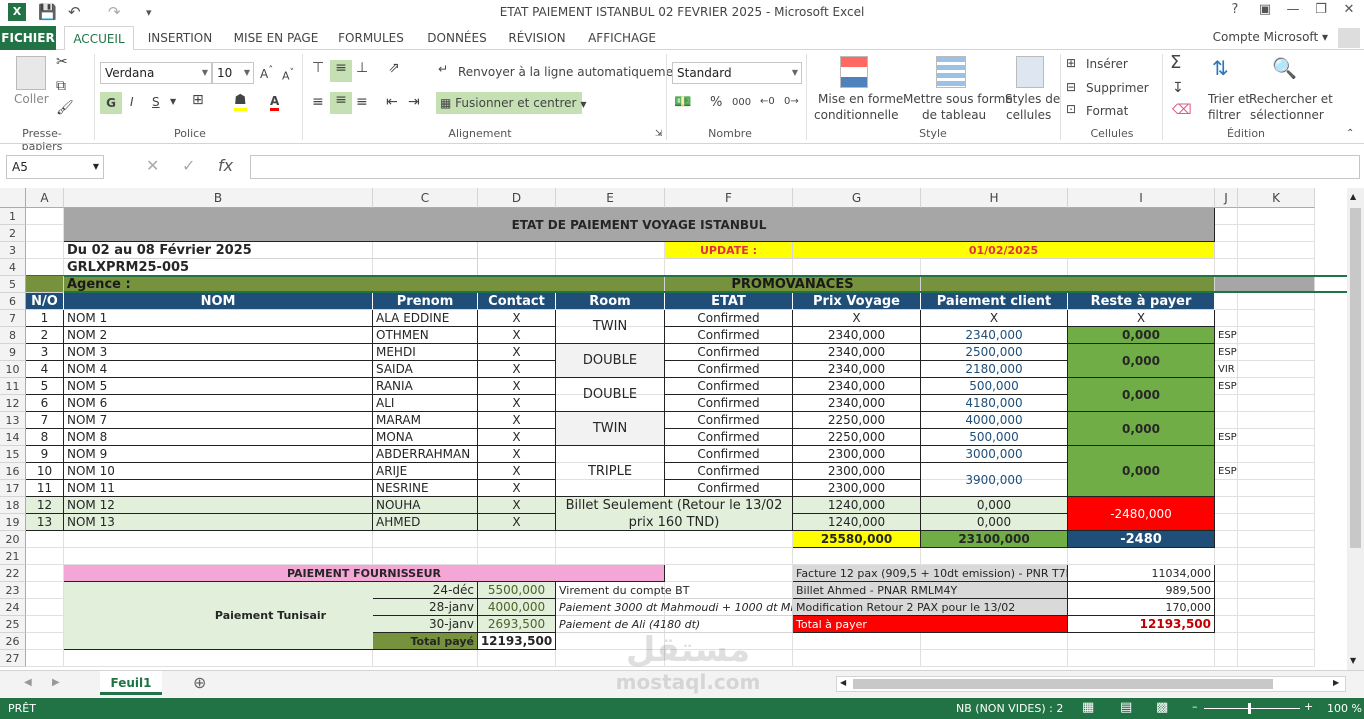  What do you see at coordinates (233, 73) in the screenshot?
I see `font-size-select: 10 ▼` at bounding box center [233, 73].